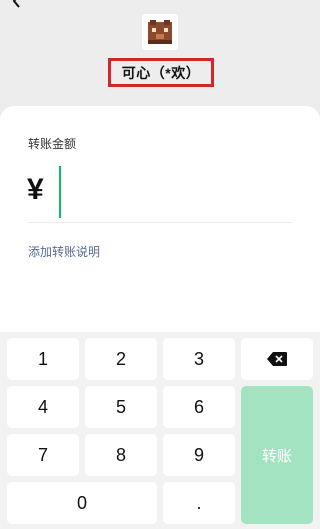 This screenshot has height=529, width=320. Describe the element at coordinates (277, 455) in the screenshot. I see `transfer-button: 转账` at that location.